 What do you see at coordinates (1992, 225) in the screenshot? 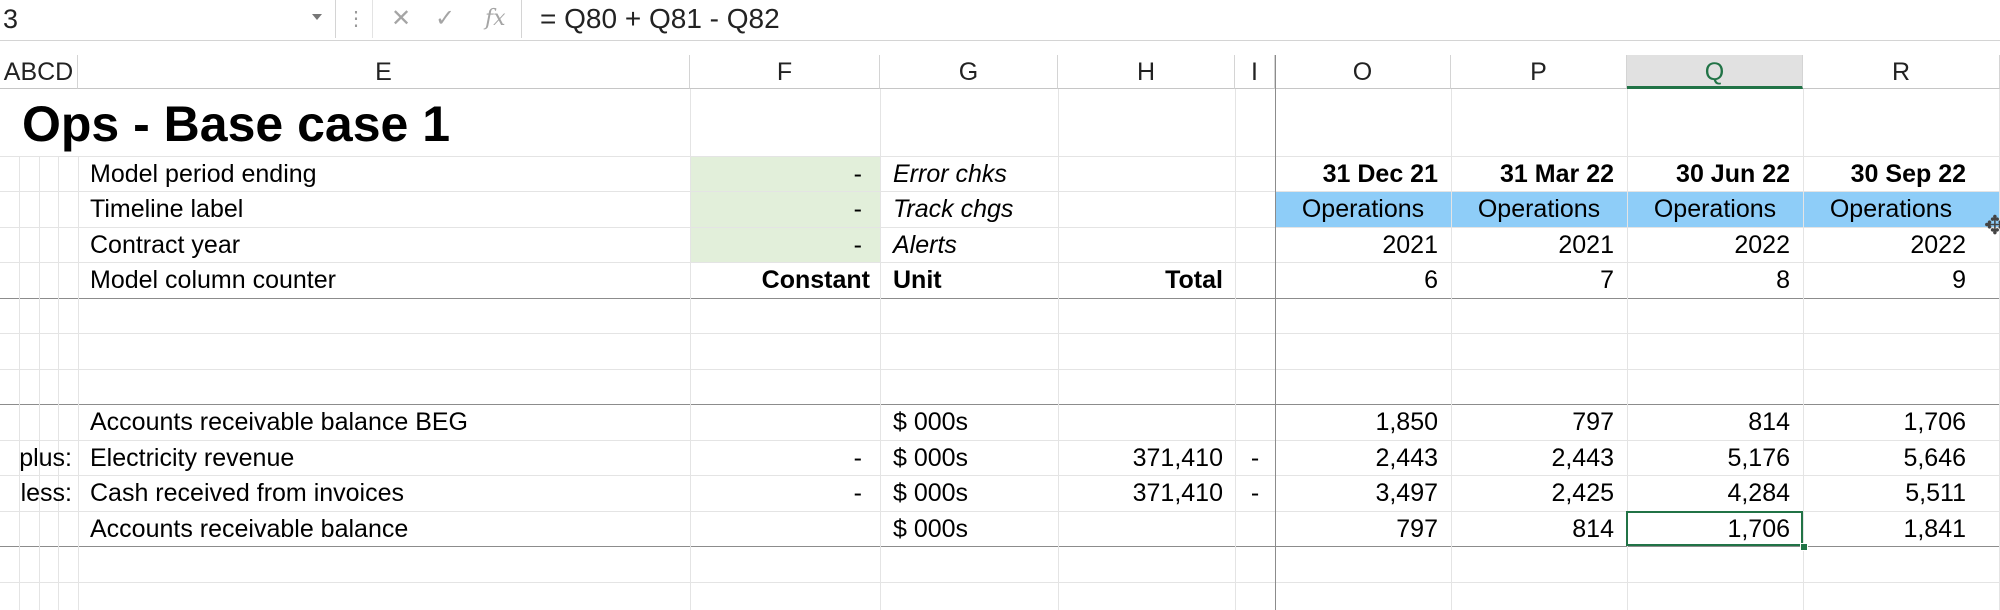
I see `move-cursor-icon: ✥` at bounding box center [1992, 225].